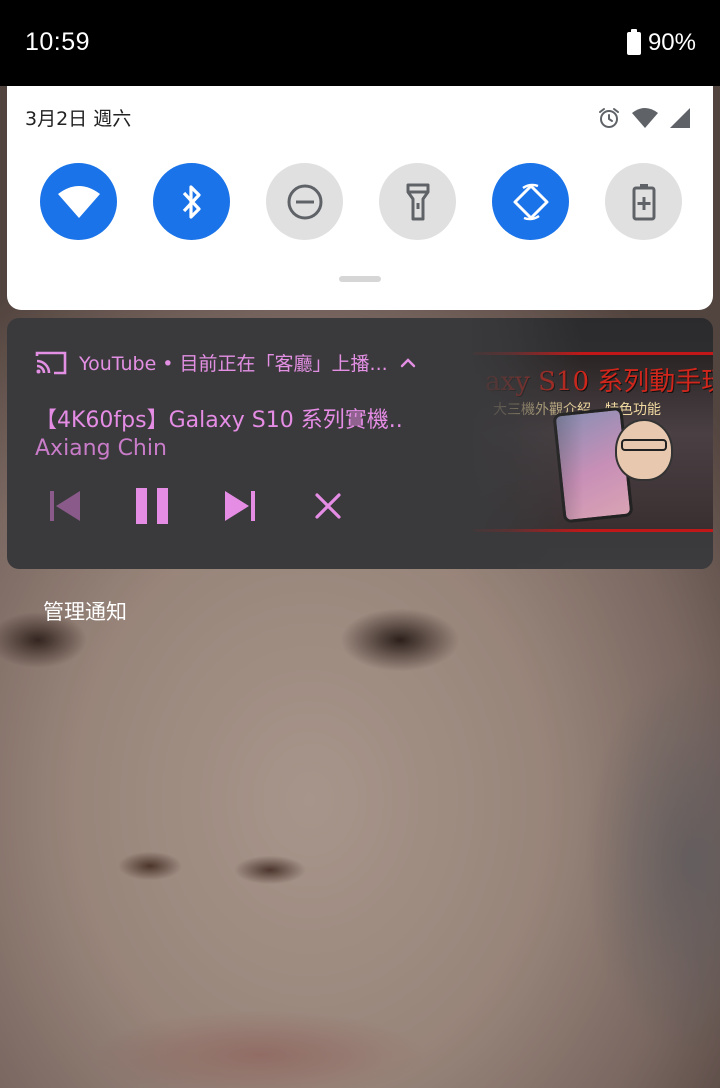  What do you see at coordinates (523, 443) in the screenshot?
I see `artwork-fade` at bounding box center [523, 443].